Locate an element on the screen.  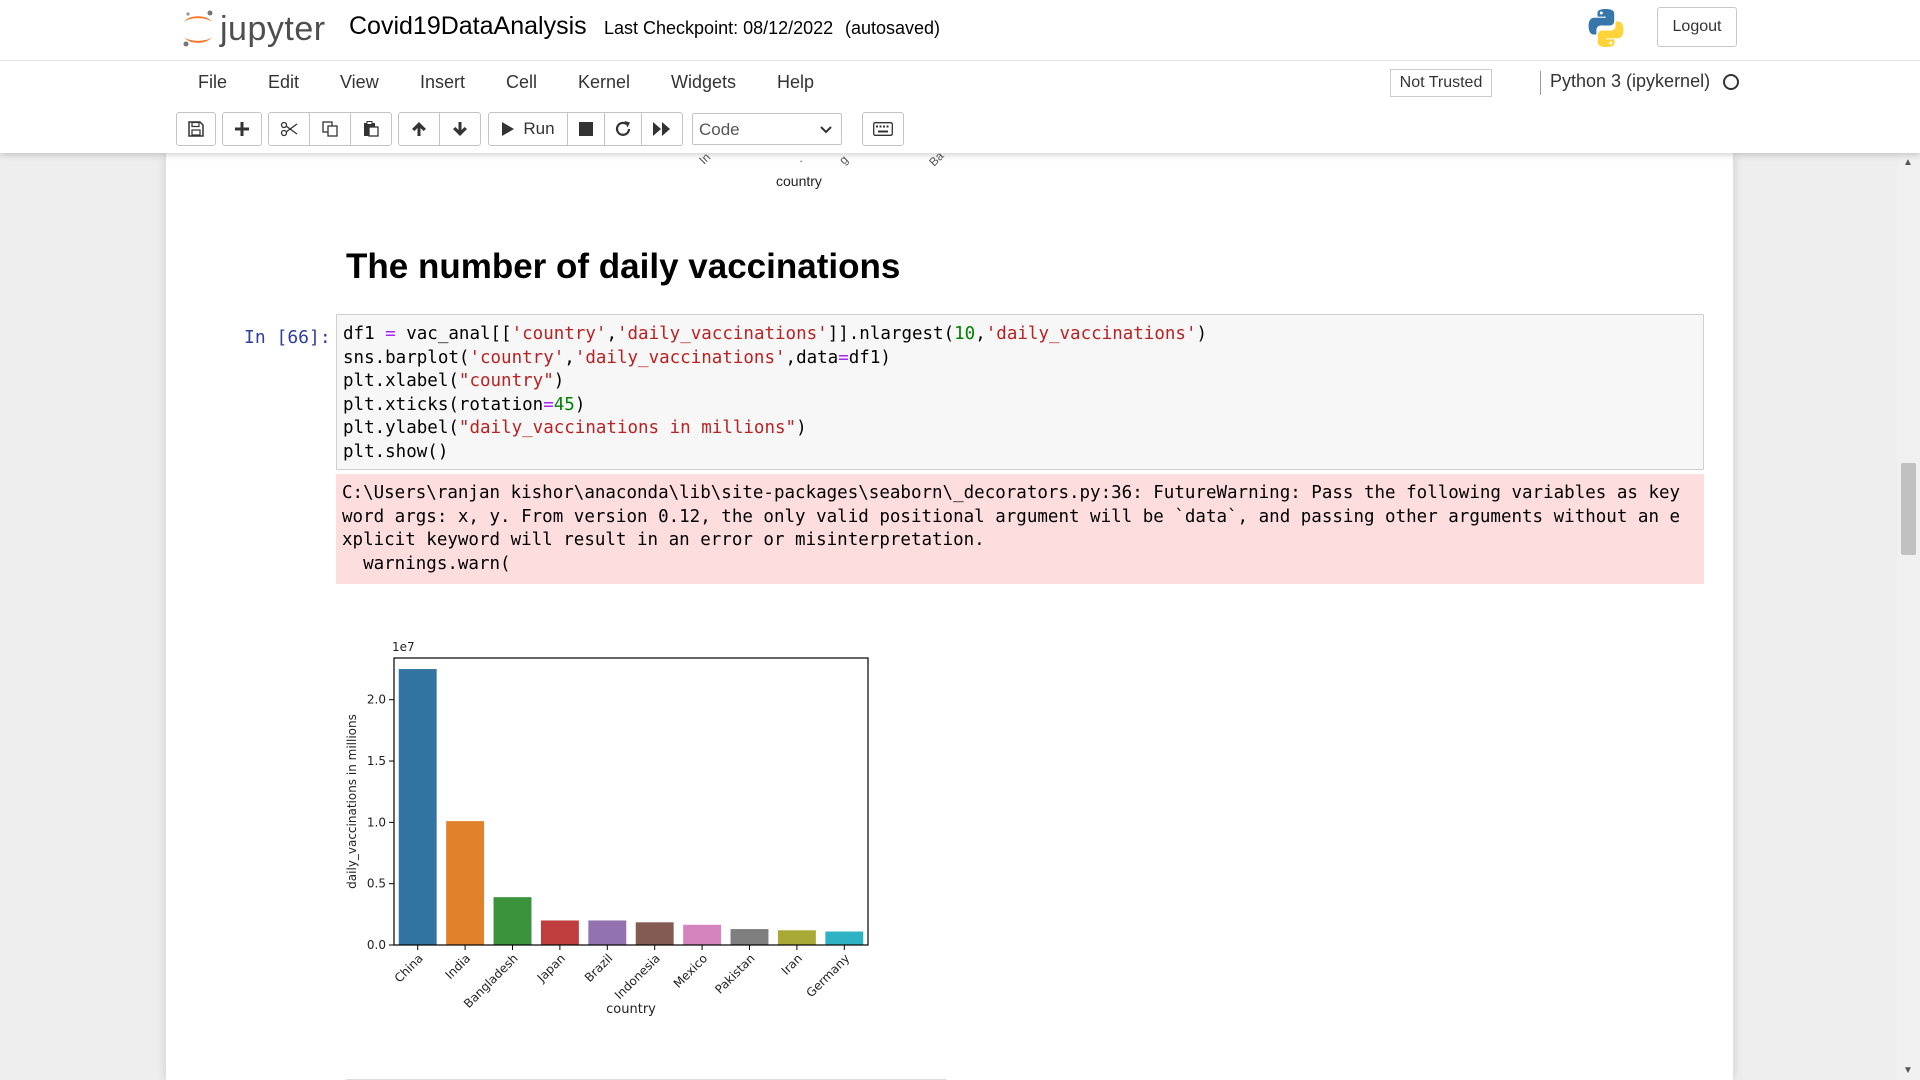
arrow-up-icon is located at coordinates (419, 129).